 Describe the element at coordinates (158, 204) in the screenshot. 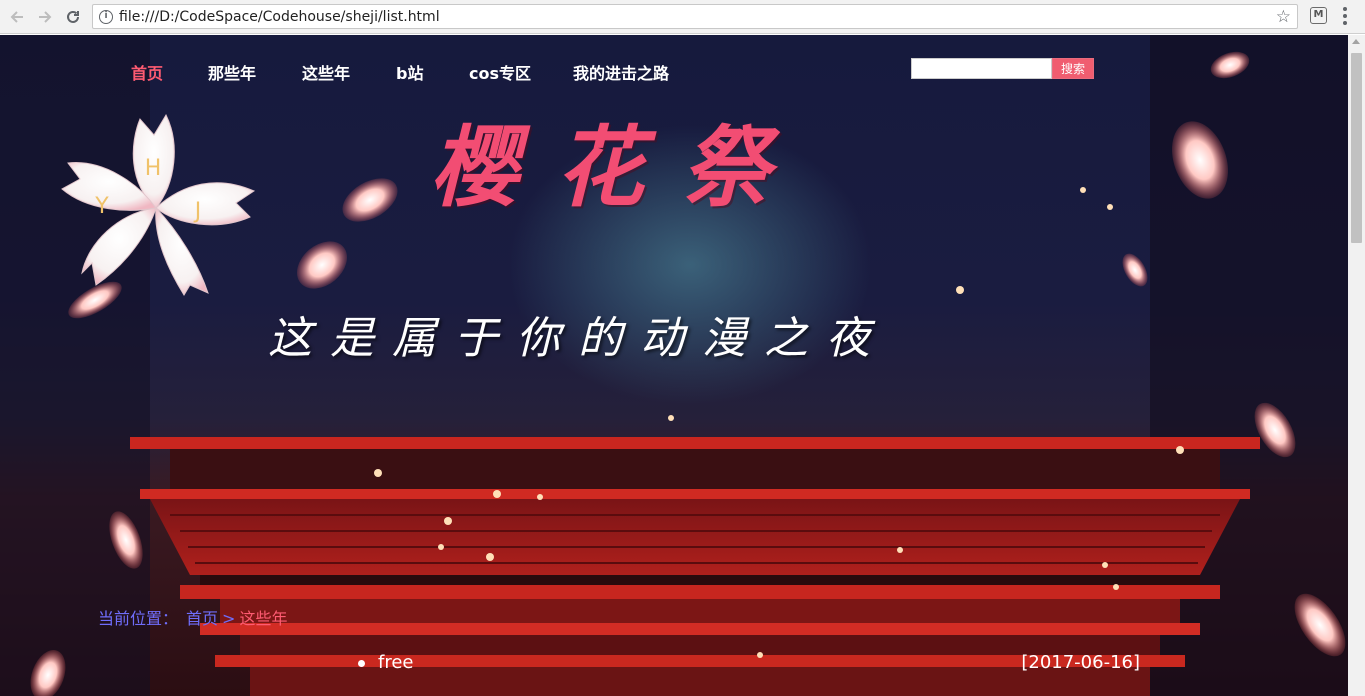

I see `sakura-logo: H Y J` at that location.